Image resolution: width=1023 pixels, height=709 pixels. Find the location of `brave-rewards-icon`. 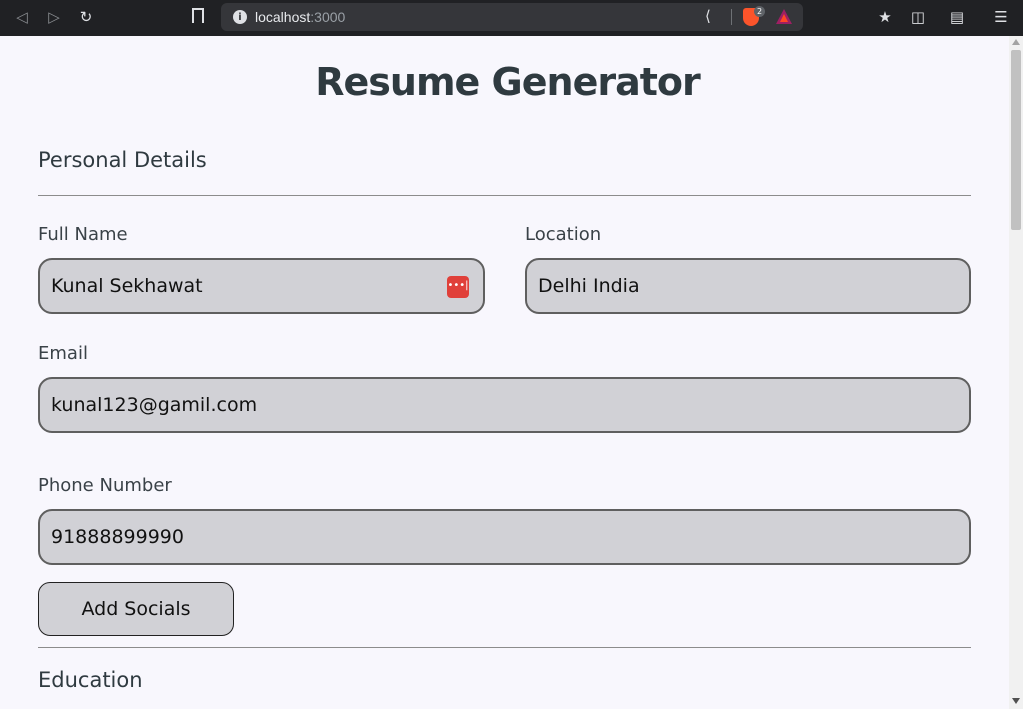

brave-rewards-icon is located at coordinates (784, 16).